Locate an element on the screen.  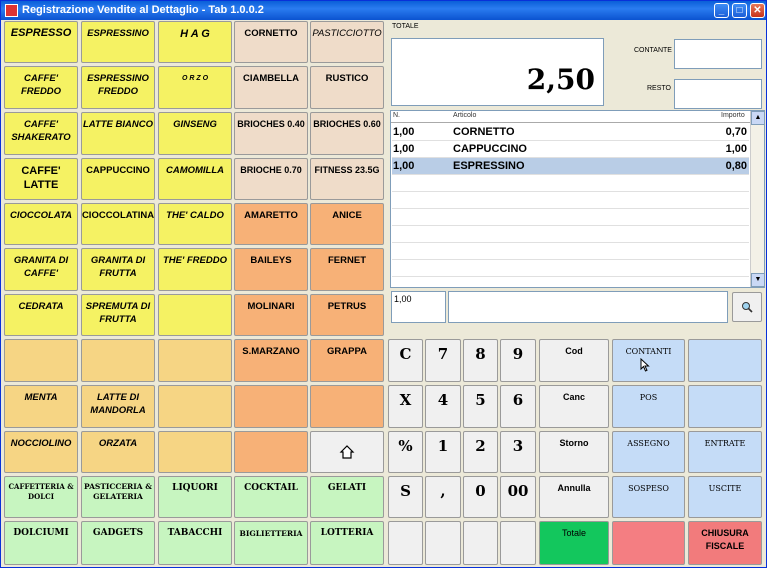
key-9: 9 is located at coordinates (518, 360).